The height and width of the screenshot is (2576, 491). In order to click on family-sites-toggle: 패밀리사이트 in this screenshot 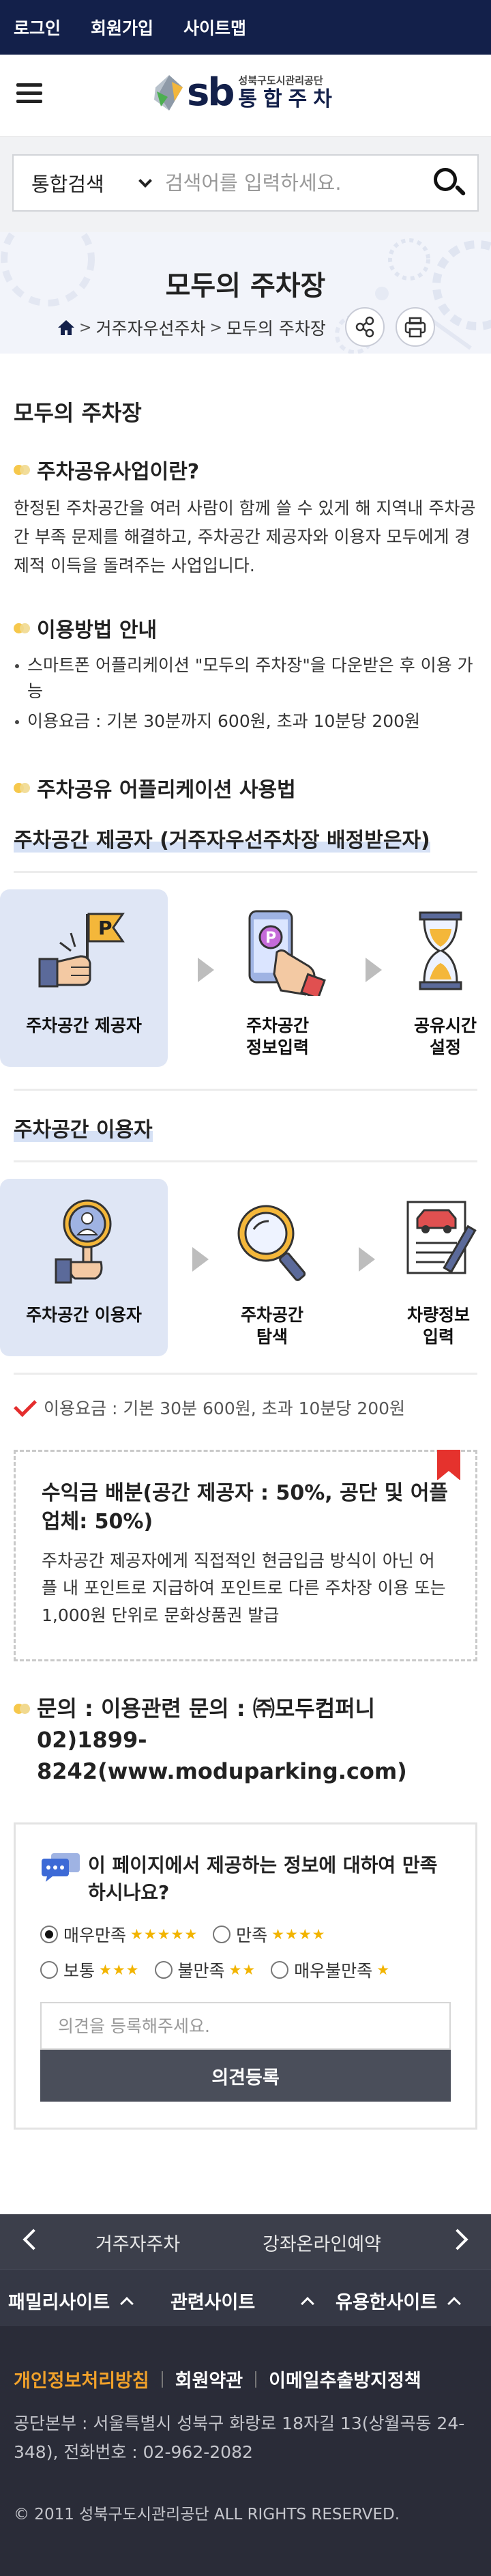, I will do `click(71, 2300)`.